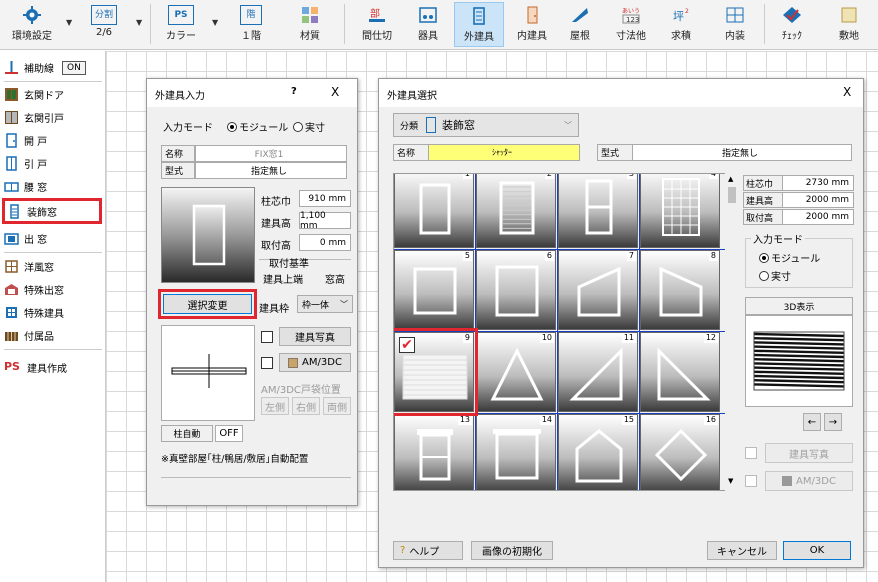 Image resolution: width=878 pixels, height=582 pixels. What do you see at coordinates (504, 152) in the screenshot?
I see `name-field: ｼｬｯﾀｰ` at bounding box center [504, 152].